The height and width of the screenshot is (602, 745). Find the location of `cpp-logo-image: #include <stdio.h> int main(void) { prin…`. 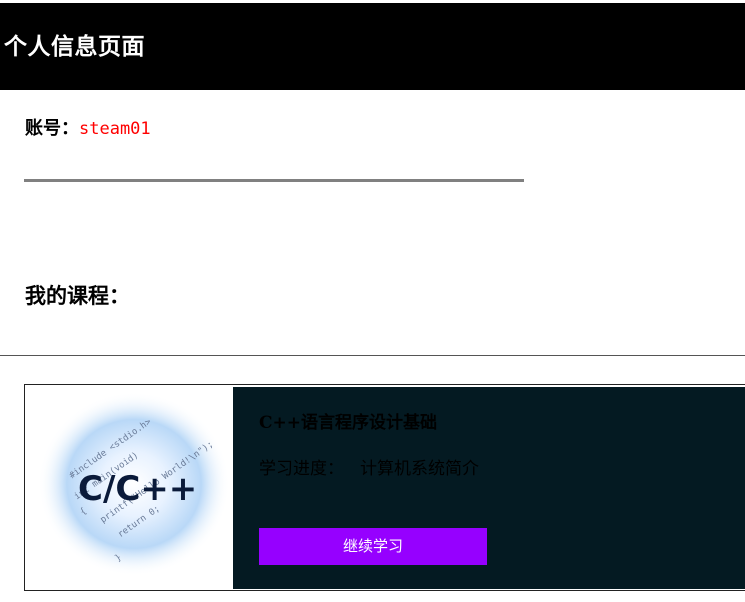

cpp-logo-image: #include <stdio.h> int main(void) { prin… is located at coordinates (134, 484).